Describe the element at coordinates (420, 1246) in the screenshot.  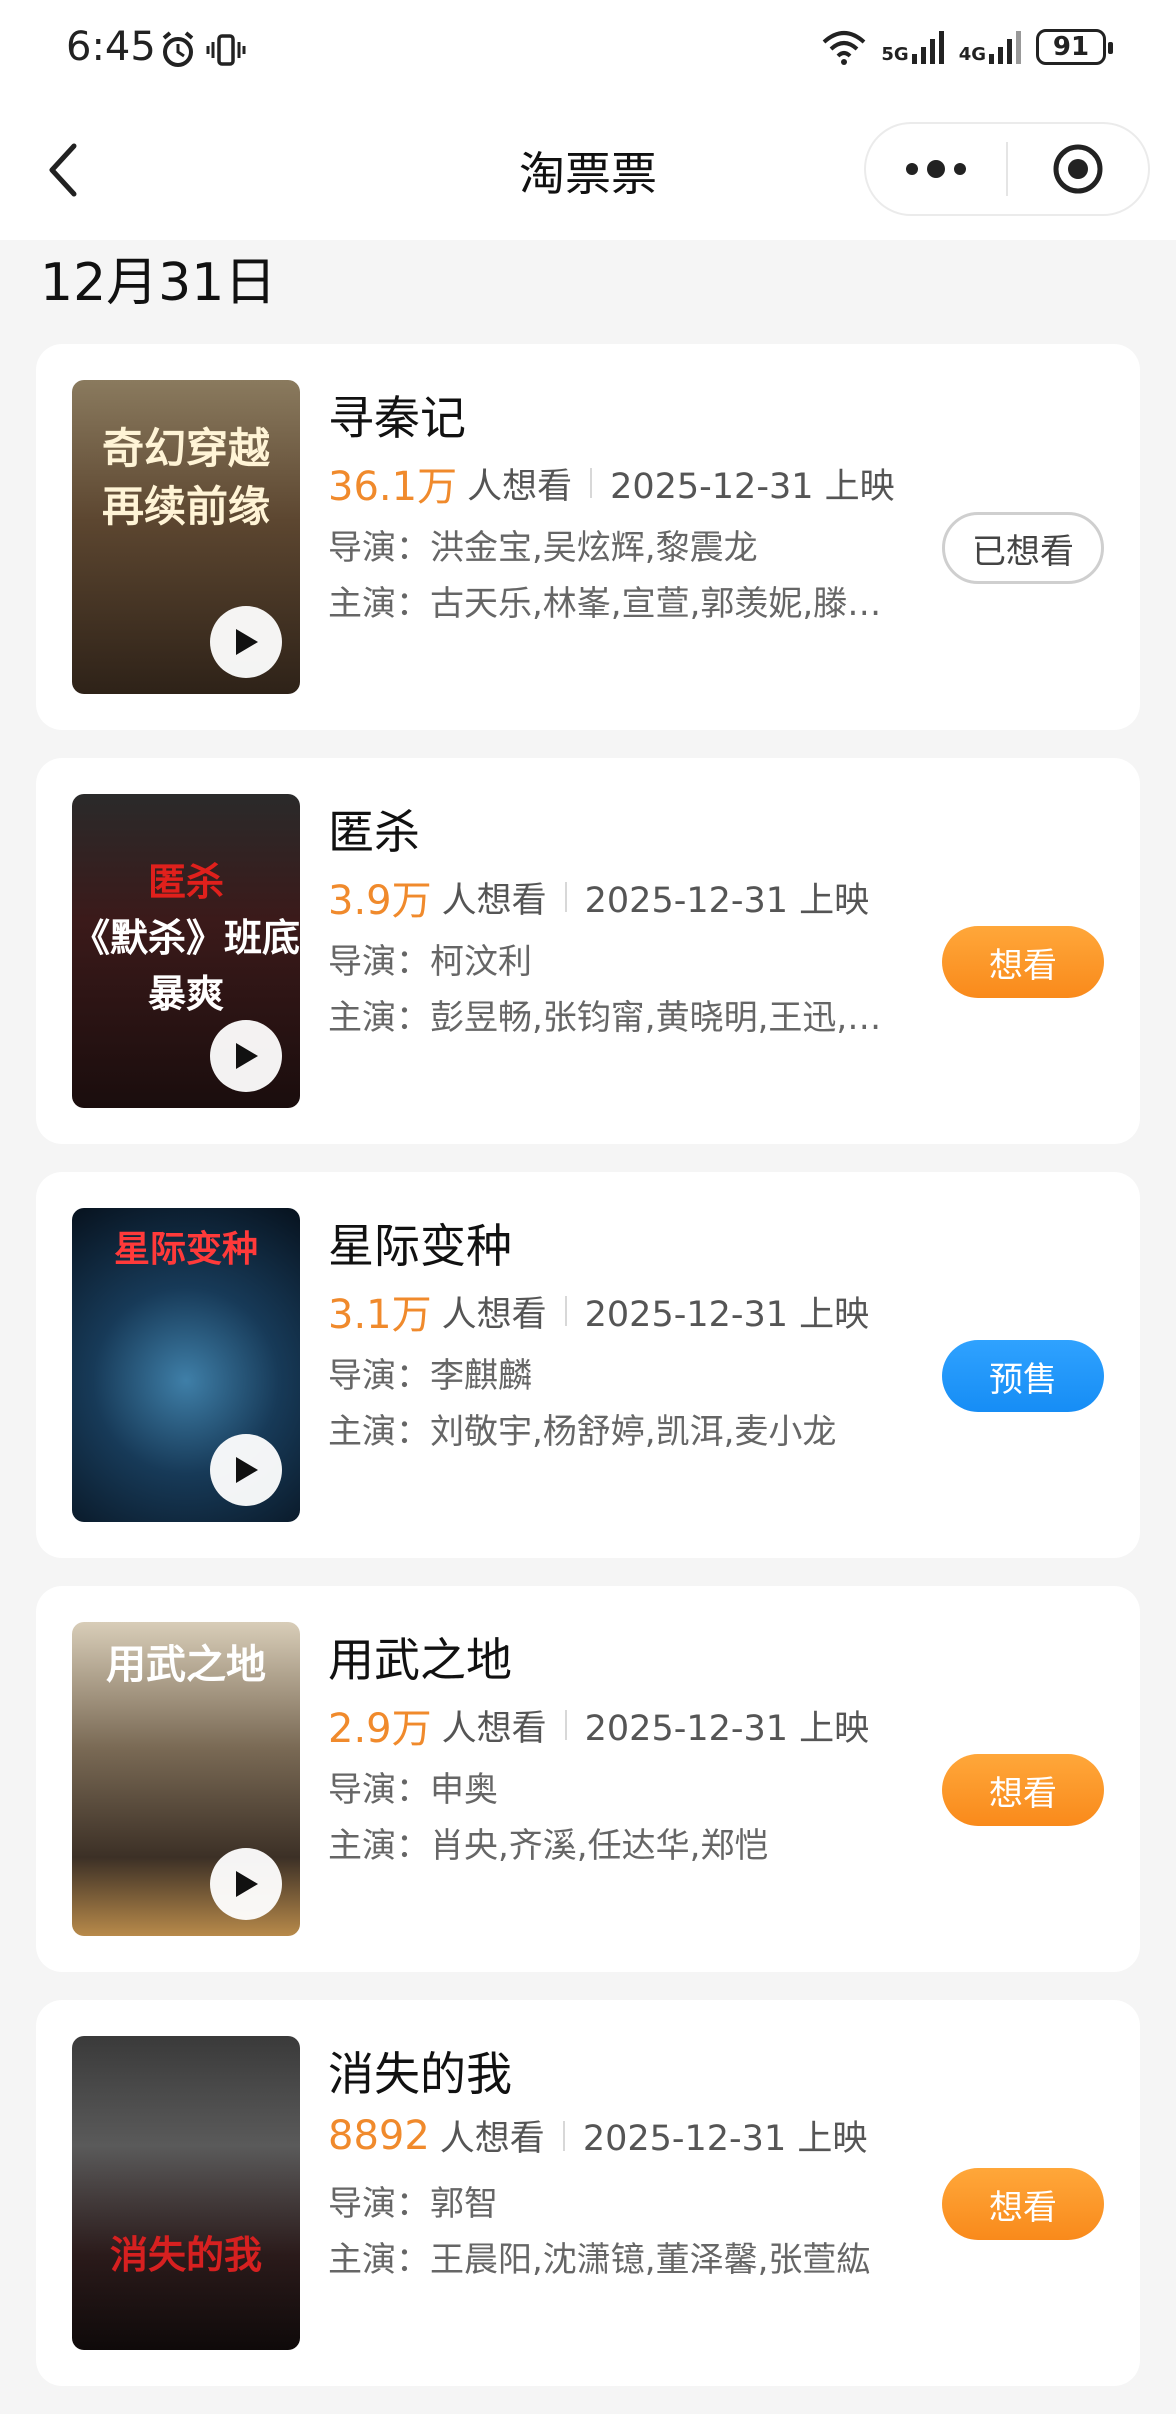
I see `movie-title: 星际变种` at that location.